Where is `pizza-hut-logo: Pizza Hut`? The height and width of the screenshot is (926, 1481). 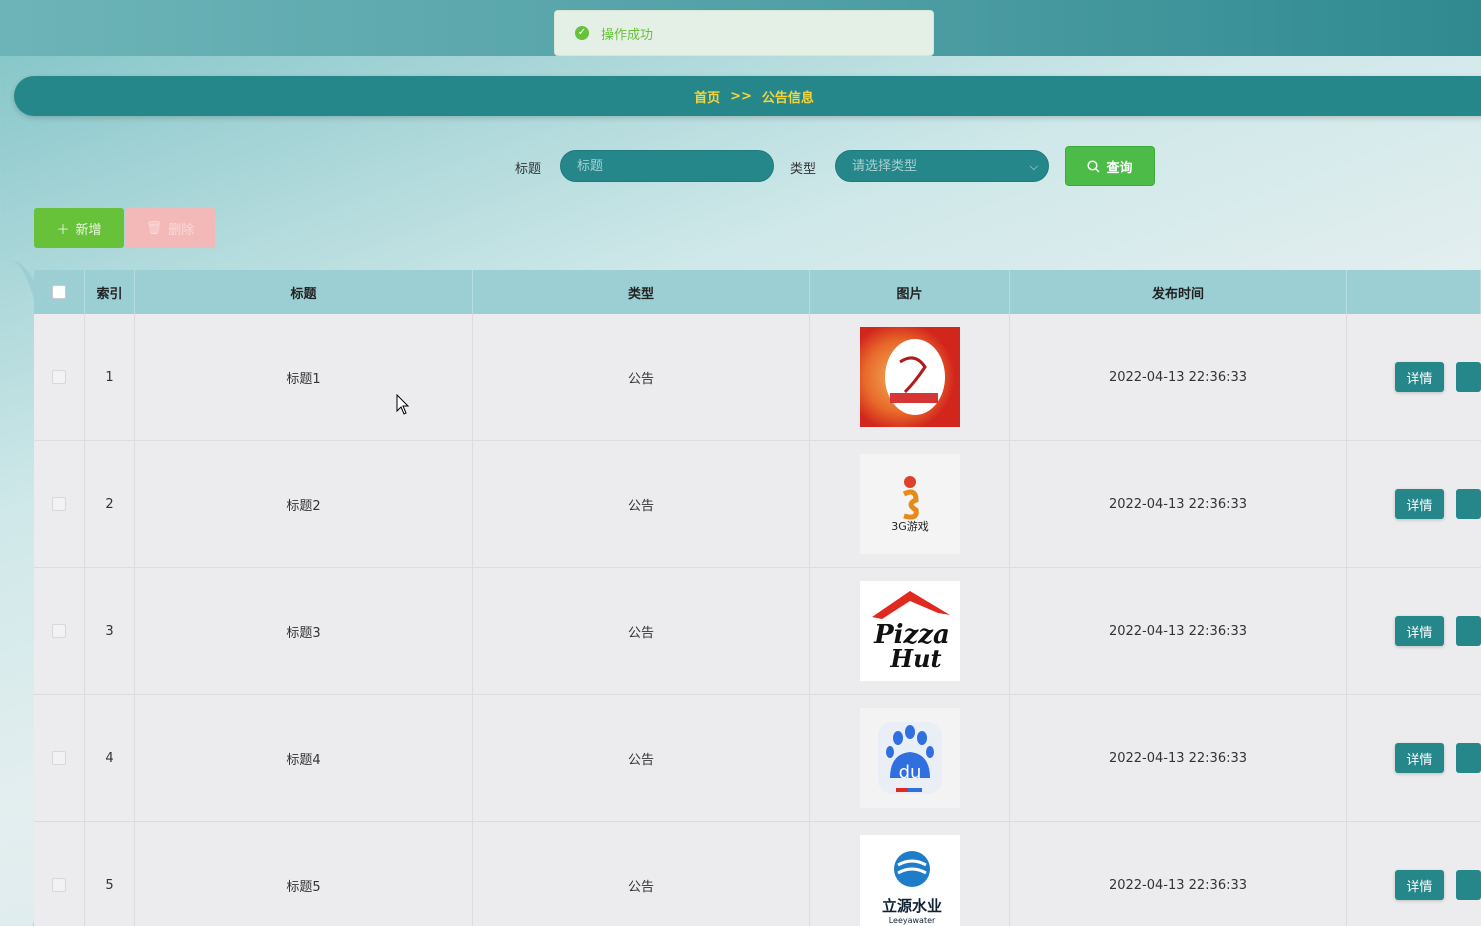 pizza-hut-logo: Pizza Hut is located at coordinates (909, 631).